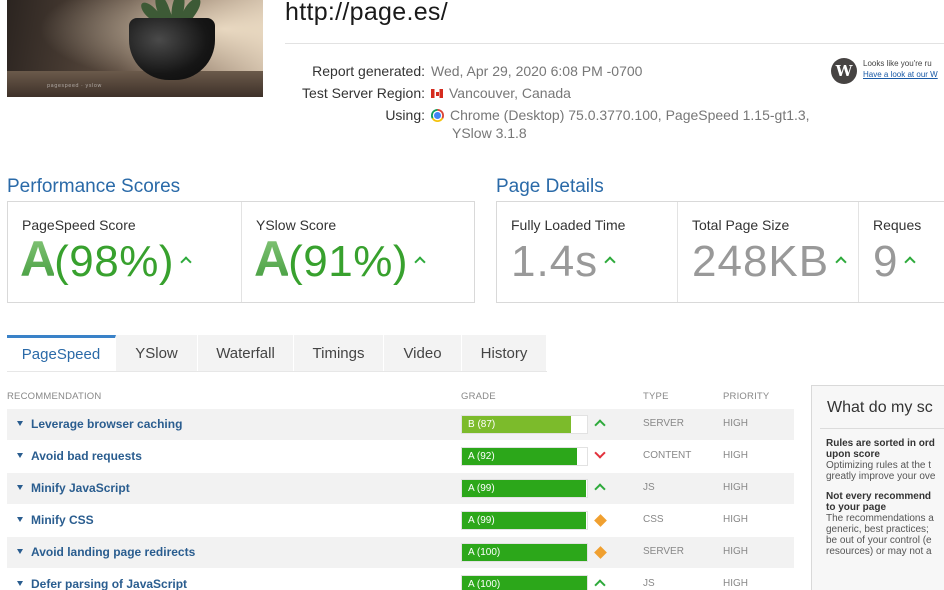 The image size is (944, 590). Describe the element at coordinates (400, 424) in the screenshot. I see `table-row: Leverage browser caching B (87) SERVER HIGH` at that location.